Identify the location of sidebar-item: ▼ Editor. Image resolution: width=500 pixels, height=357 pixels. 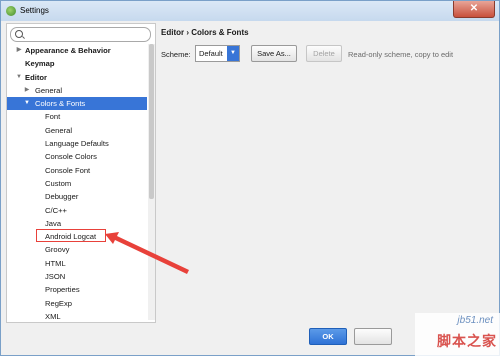
(77, 77).